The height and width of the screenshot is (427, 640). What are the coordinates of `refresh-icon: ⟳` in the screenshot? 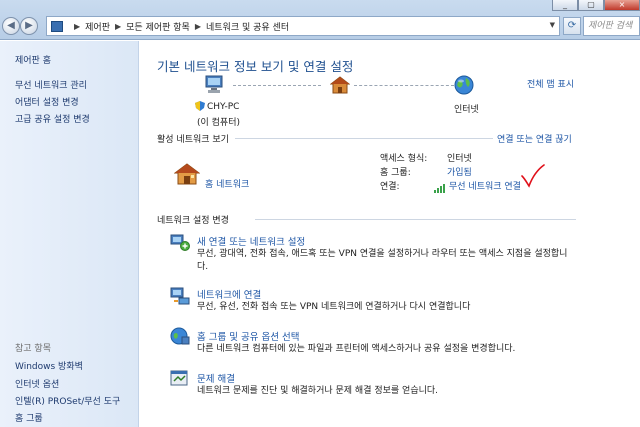 It's located at (572, 25).